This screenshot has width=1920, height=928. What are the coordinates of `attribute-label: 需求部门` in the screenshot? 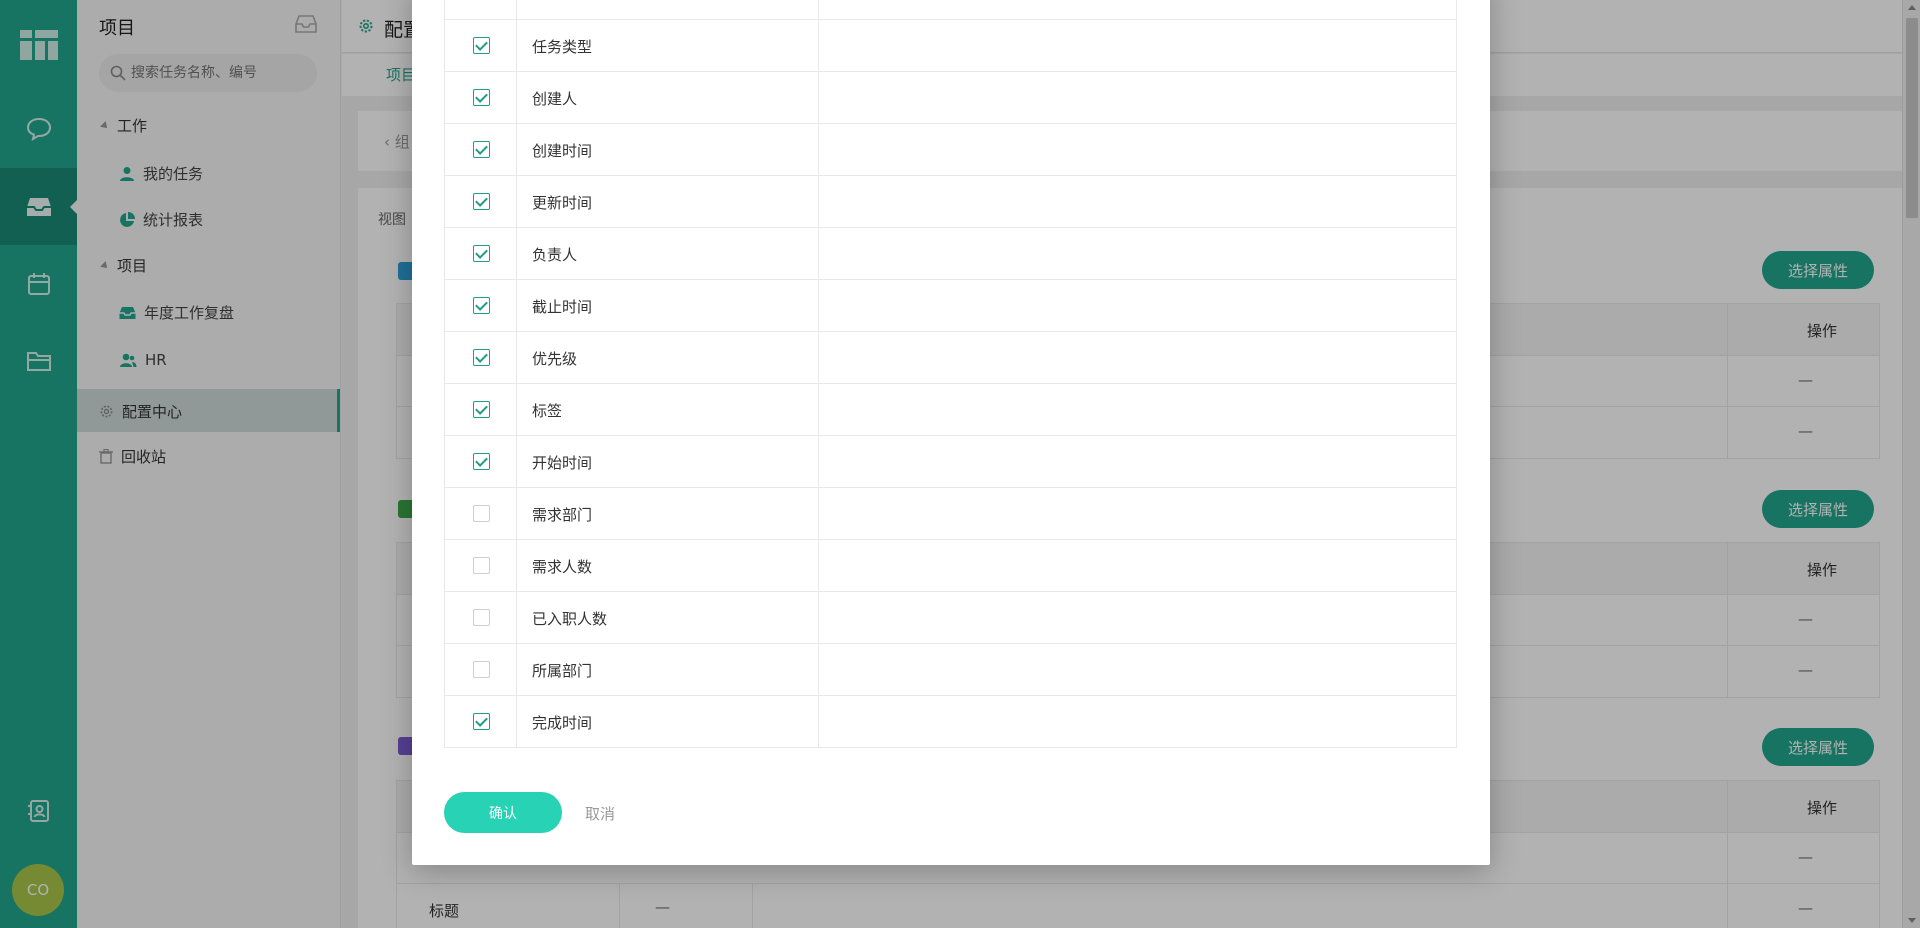 It's located at (562, 515).